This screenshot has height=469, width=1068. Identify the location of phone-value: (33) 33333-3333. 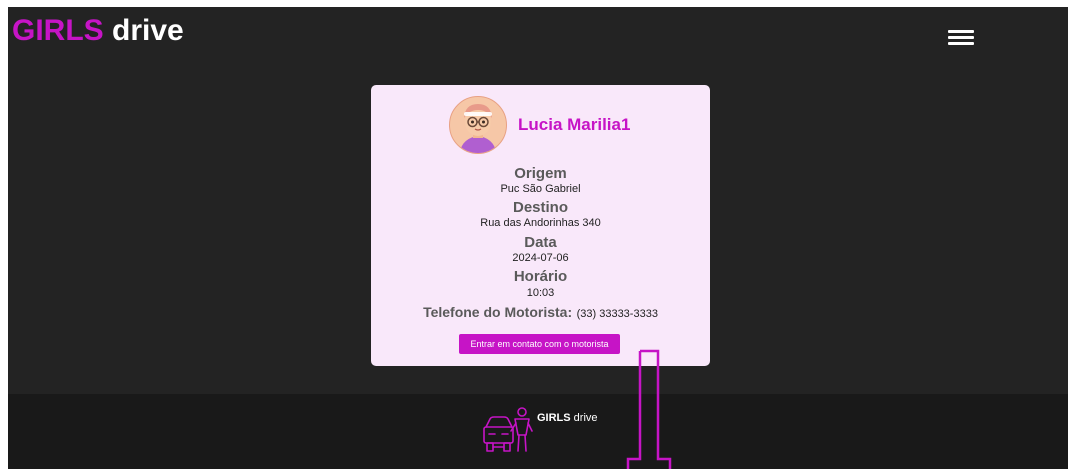
(617, 314).